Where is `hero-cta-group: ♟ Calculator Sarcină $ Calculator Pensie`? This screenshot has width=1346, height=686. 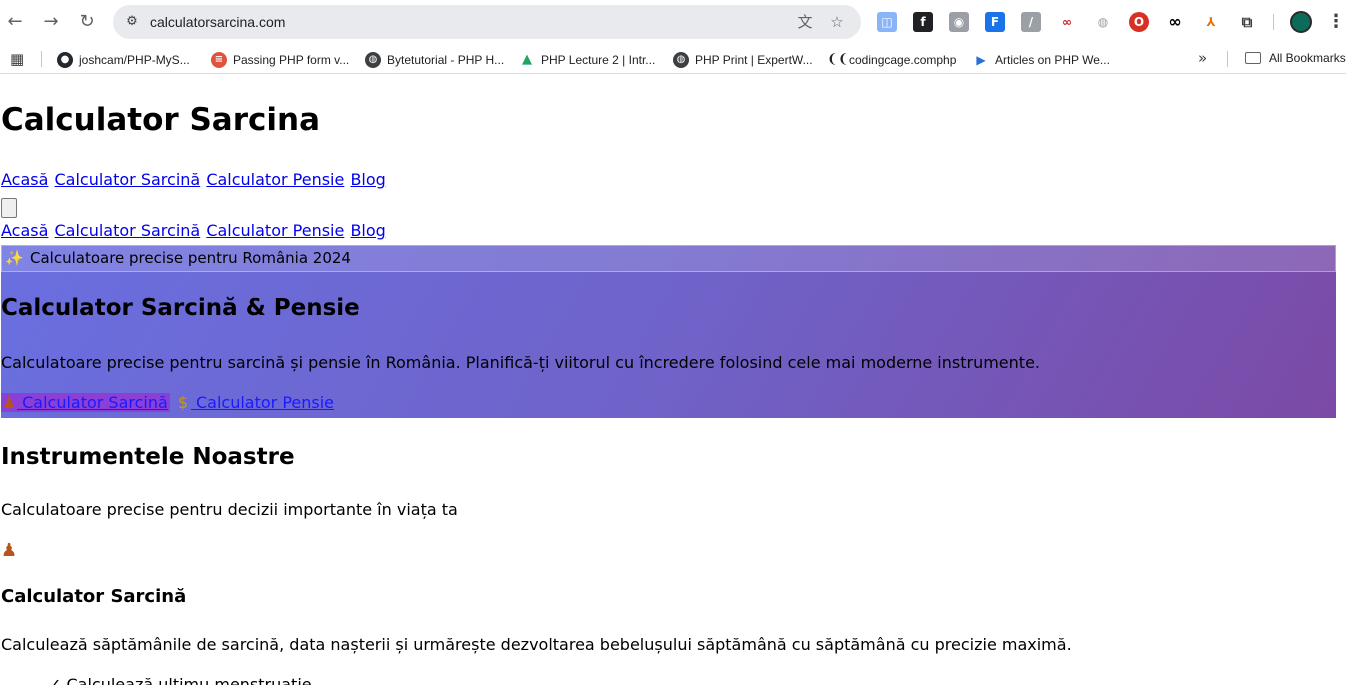
hero-cta-group: ♟ Calculator Sarcină $ Calculator Pensie is located at coordinates (167, 402).